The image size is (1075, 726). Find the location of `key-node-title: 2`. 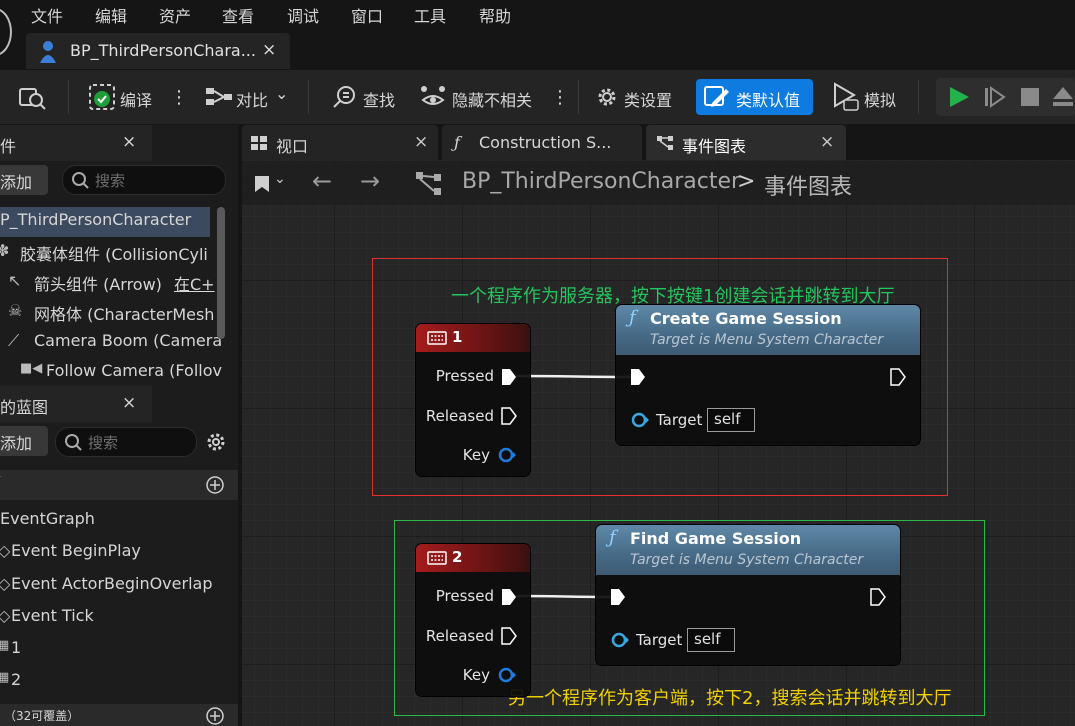

key-node-title: 2 is located at coordinates (457, 557).